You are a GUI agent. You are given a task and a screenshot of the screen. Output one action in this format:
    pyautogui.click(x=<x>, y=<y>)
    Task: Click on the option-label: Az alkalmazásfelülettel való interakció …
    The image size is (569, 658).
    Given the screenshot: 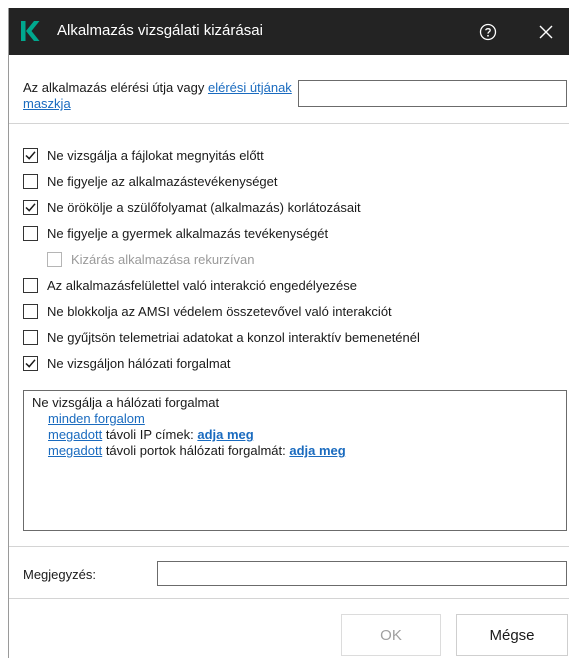 What is the action you would take?
    pyautogui.click(x=202, y=285)
    